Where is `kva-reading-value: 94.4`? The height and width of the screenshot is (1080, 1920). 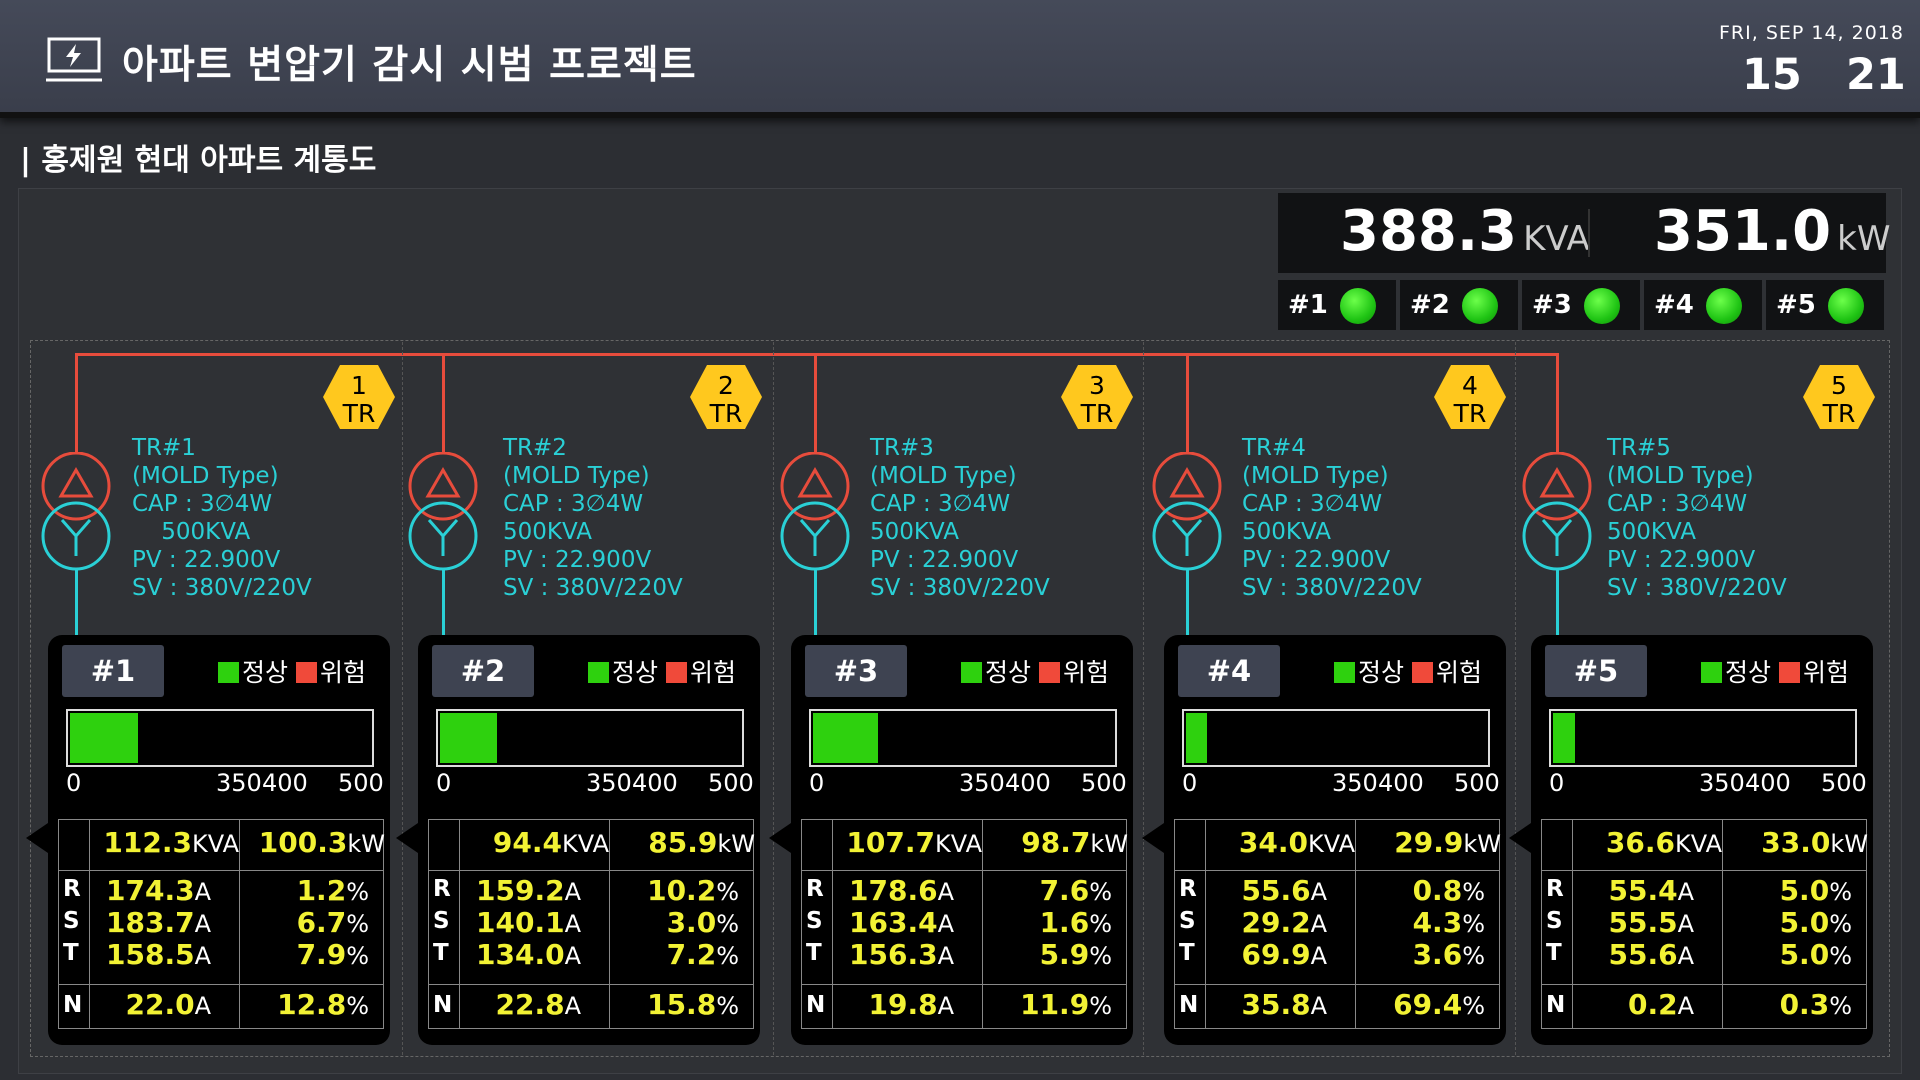
kva-reading-value: 94.4 is located at coordinates (527, 842).